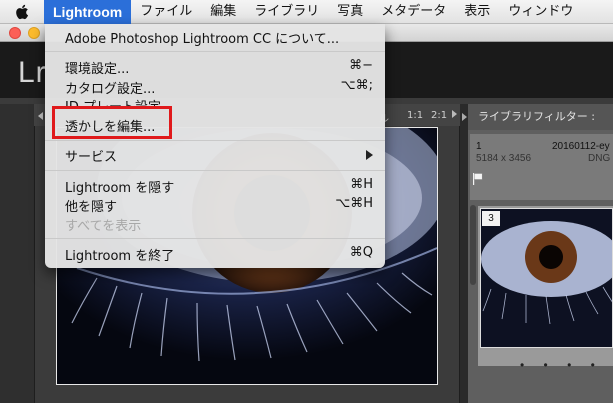  Describe the element at coordinates (477, 12) in the screenshot. I see `menu-view: 表示` at that location.